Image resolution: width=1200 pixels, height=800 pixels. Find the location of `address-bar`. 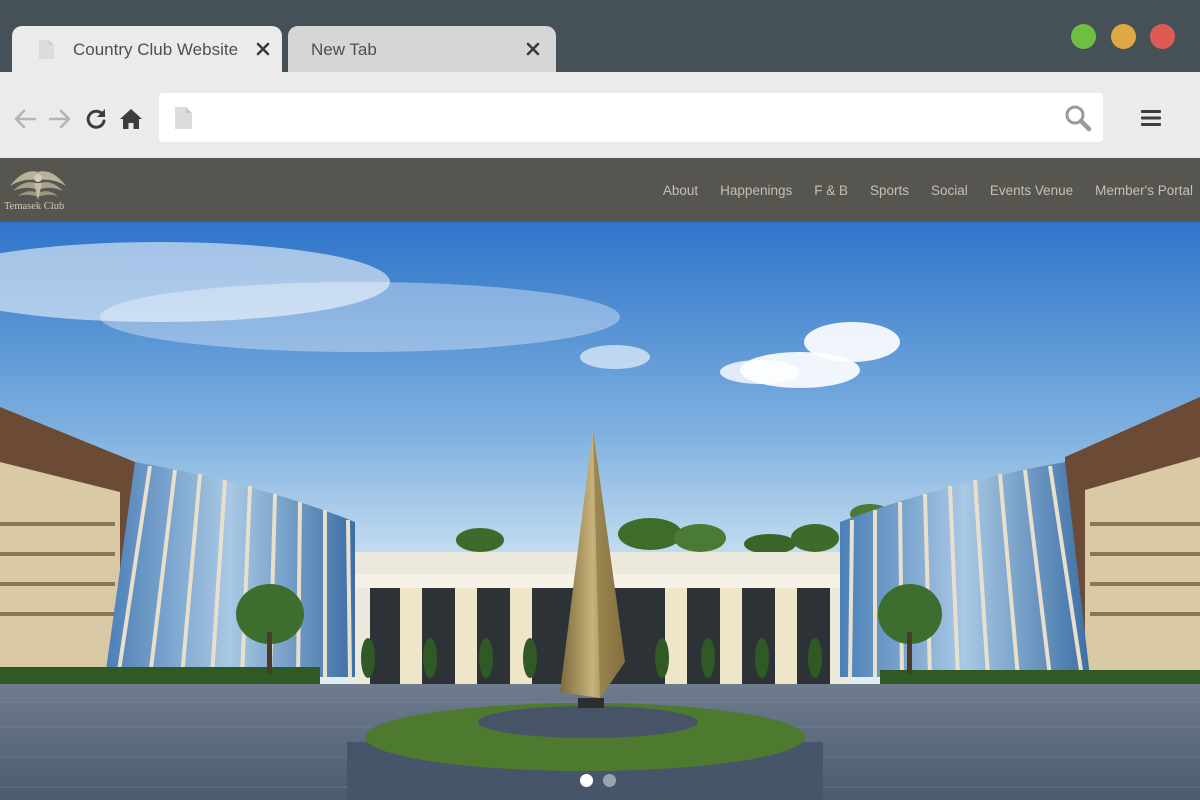

address-bar is located at coordinates (631, 117).